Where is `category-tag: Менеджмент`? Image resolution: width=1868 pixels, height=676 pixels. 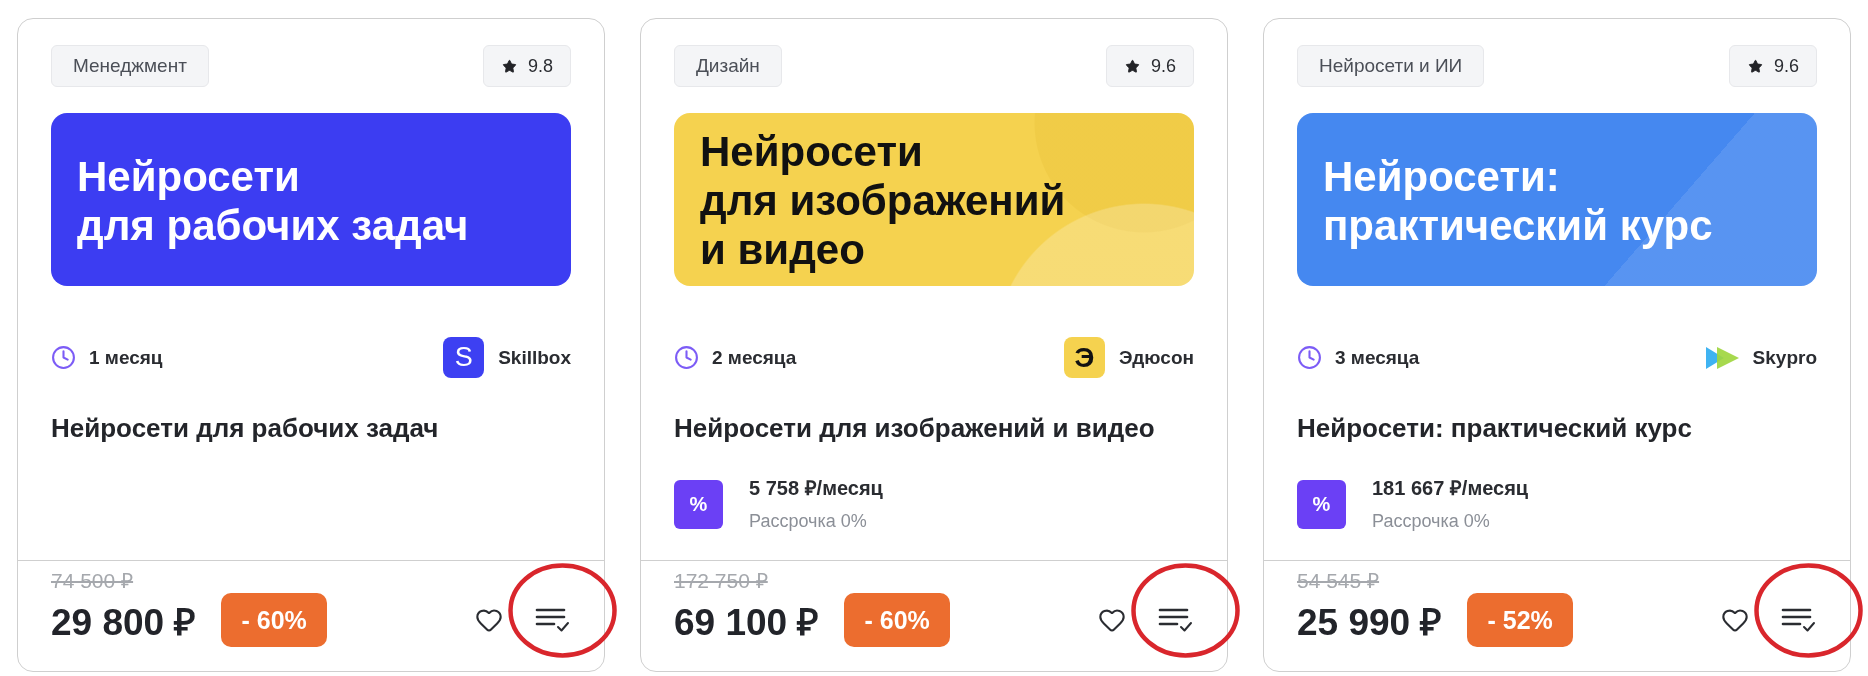 category-tag: Менеджмент is located at coordinates (130, 66).